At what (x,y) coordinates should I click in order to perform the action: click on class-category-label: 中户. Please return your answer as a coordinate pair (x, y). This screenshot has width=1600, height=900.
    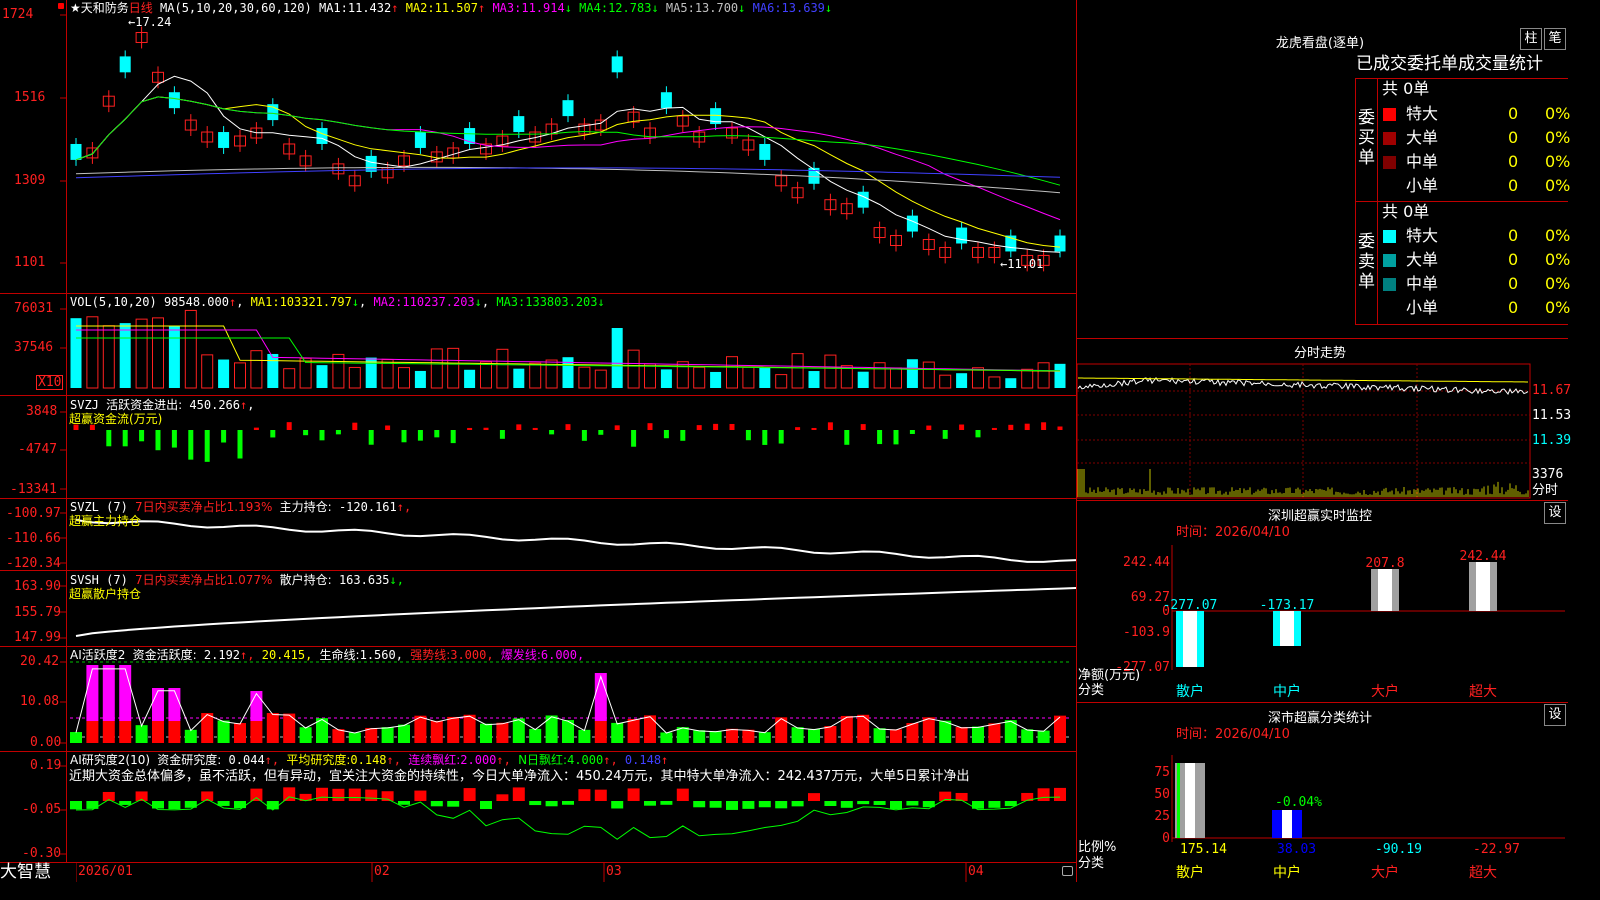
    Looking at the image, I should click on (1287, 872).